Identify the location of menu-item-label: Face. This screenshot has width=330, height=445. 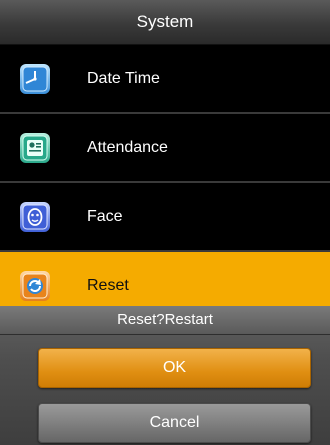
(105, 216).